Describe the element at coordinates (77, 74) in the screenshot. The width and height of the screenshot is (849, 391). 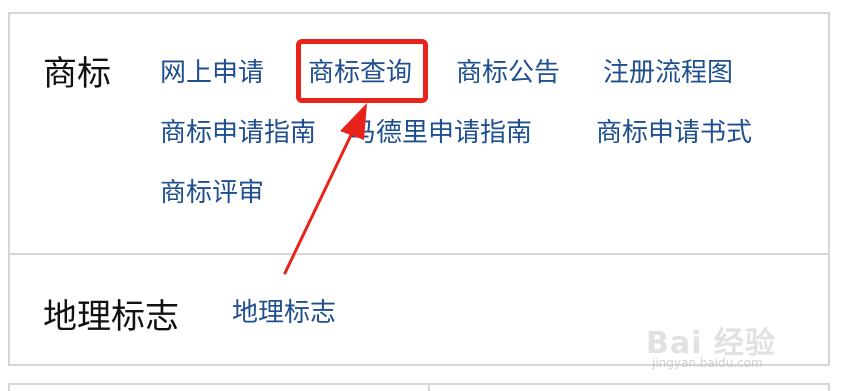
I see `section-title-trademark: 商标` at that location.